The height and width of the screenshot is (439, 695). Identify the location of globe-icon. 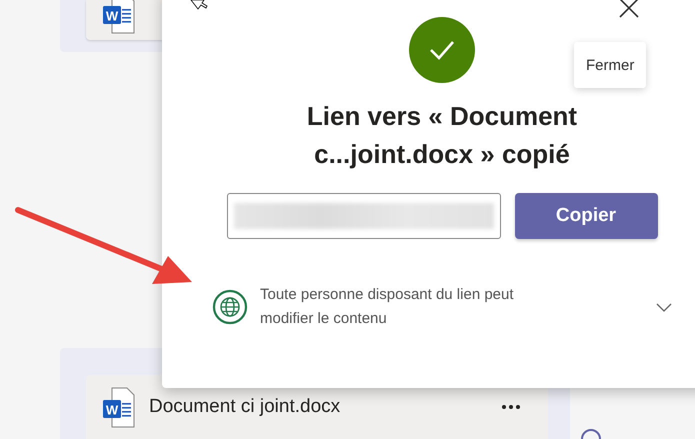
(230, 307).